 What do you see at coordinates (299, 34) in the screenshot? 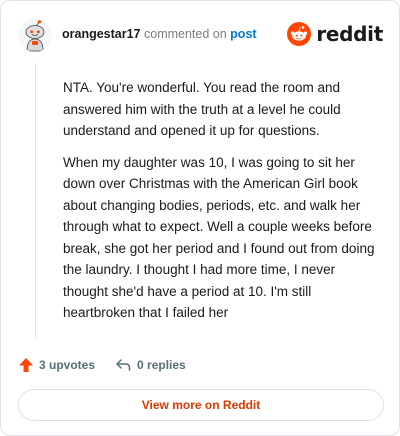
I see `reddit-logo-icon` at bounding box center [299, 34].